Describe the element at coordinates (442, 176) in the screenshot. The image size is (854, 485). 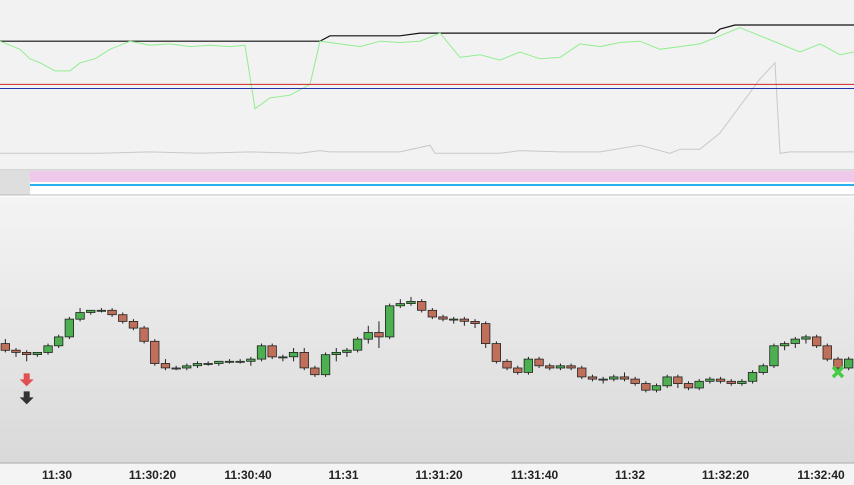
I see `band-pink` at that location.